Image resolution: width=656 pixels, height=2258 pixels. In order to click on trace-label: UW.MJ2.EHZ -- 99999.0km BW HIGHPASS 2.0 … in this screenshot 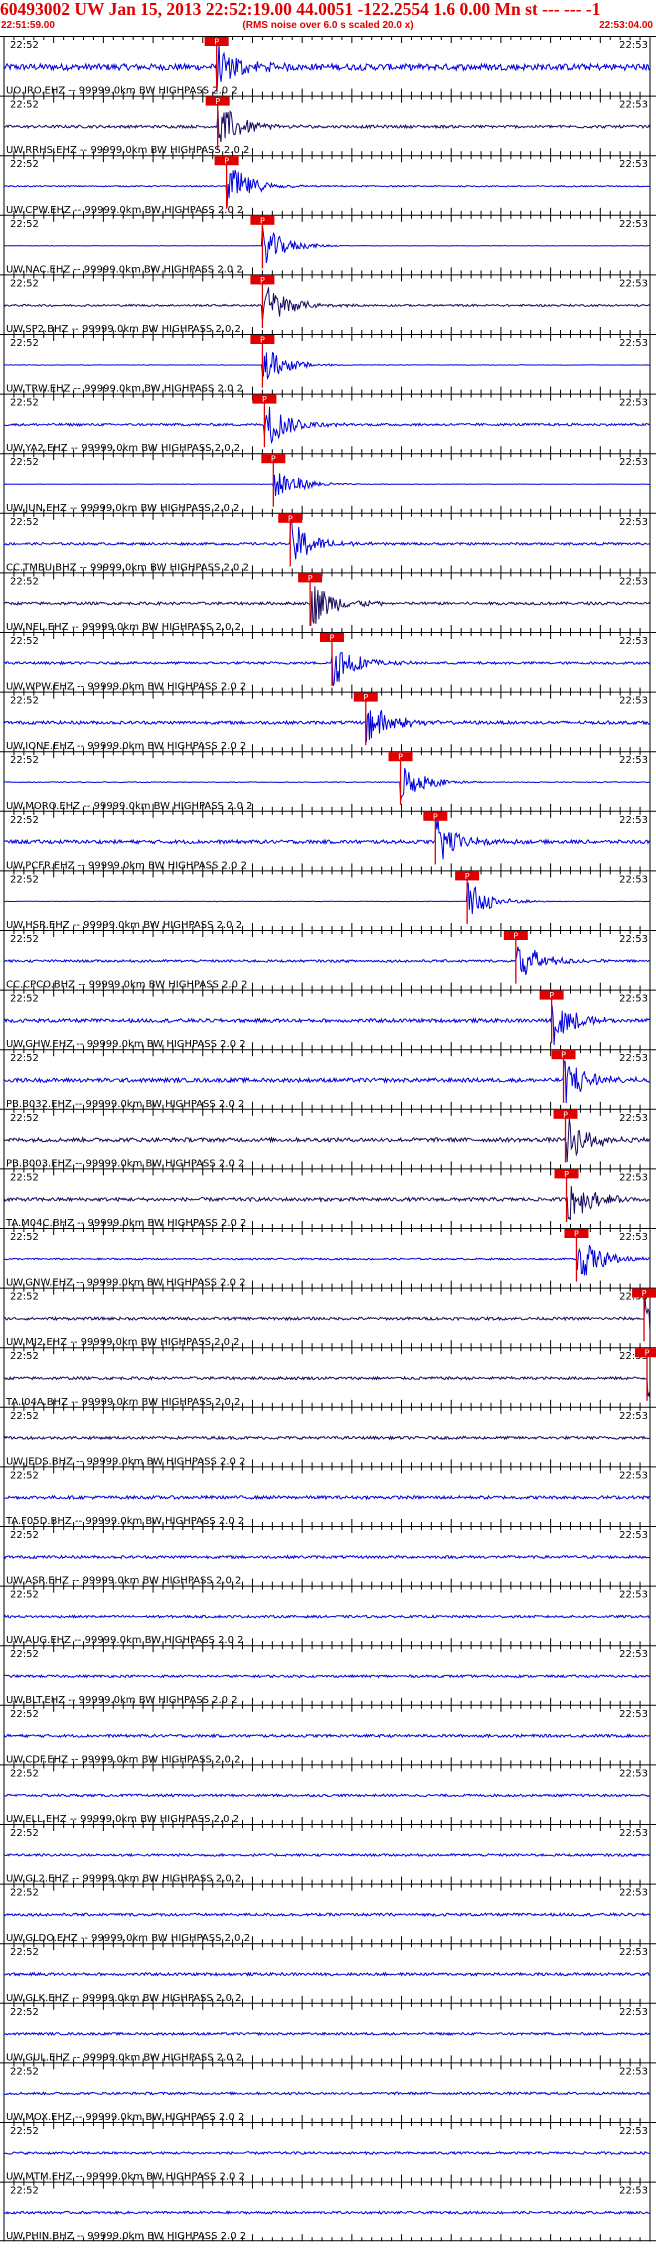, I will do `click(123, 1342)`.